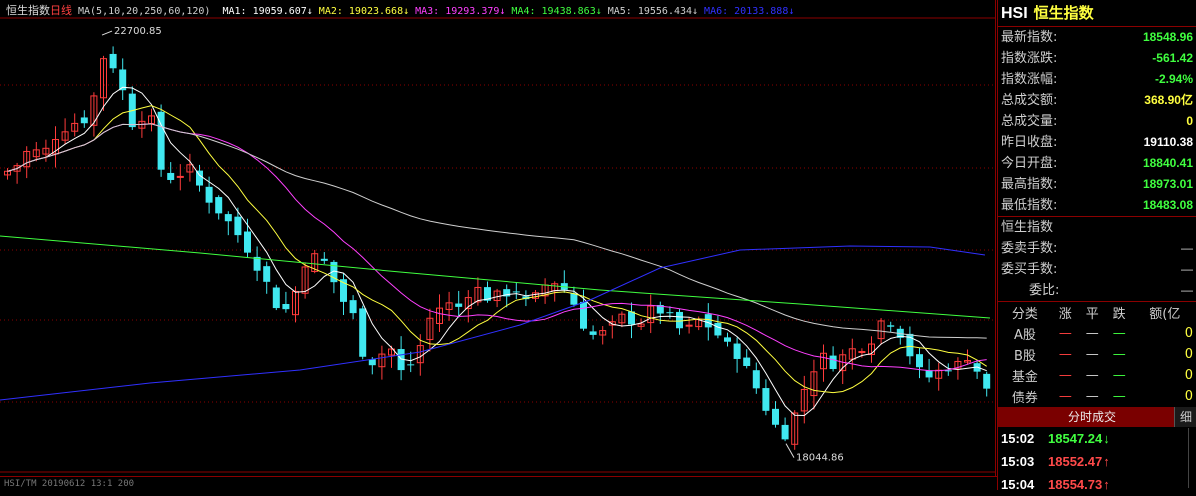  Describe the element at coordinates (1075, 461) in the screenshot. I see `tick-price: 18552.47` at that location.